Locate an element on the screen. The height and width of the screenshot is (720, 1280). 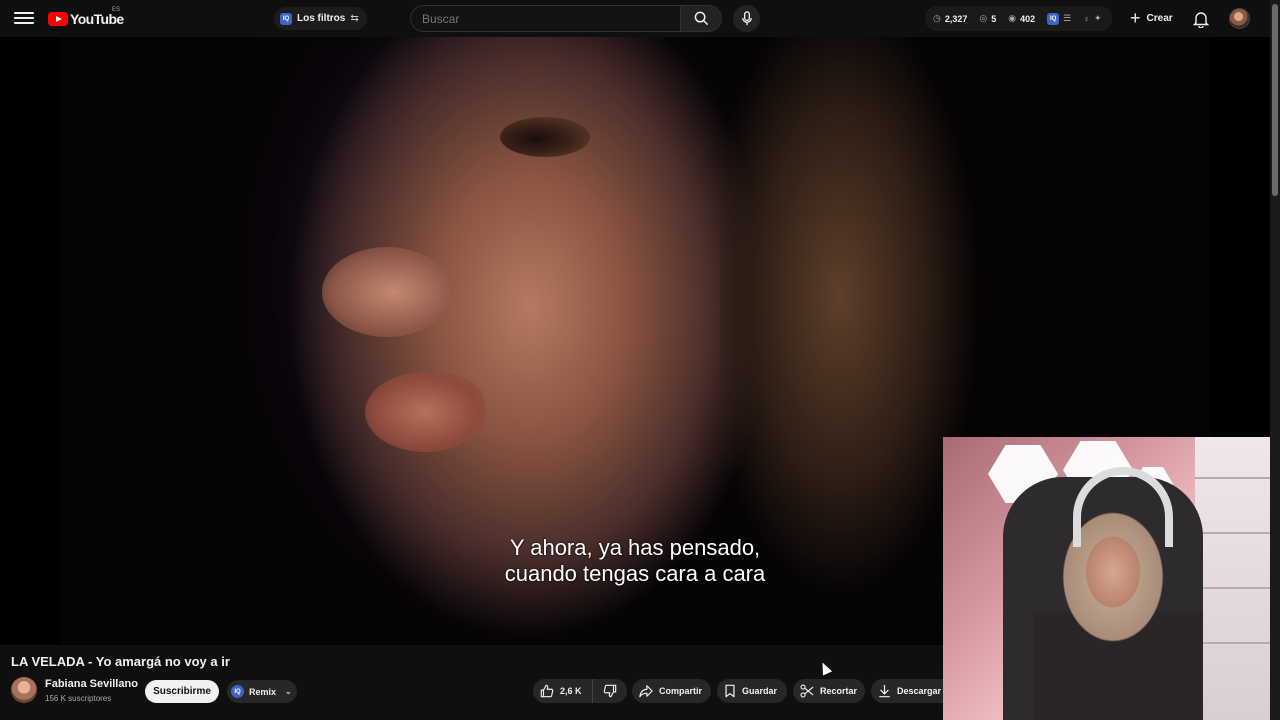
filters-button: IQ Los filtros ⇆ is located at coordinates (320, 18).